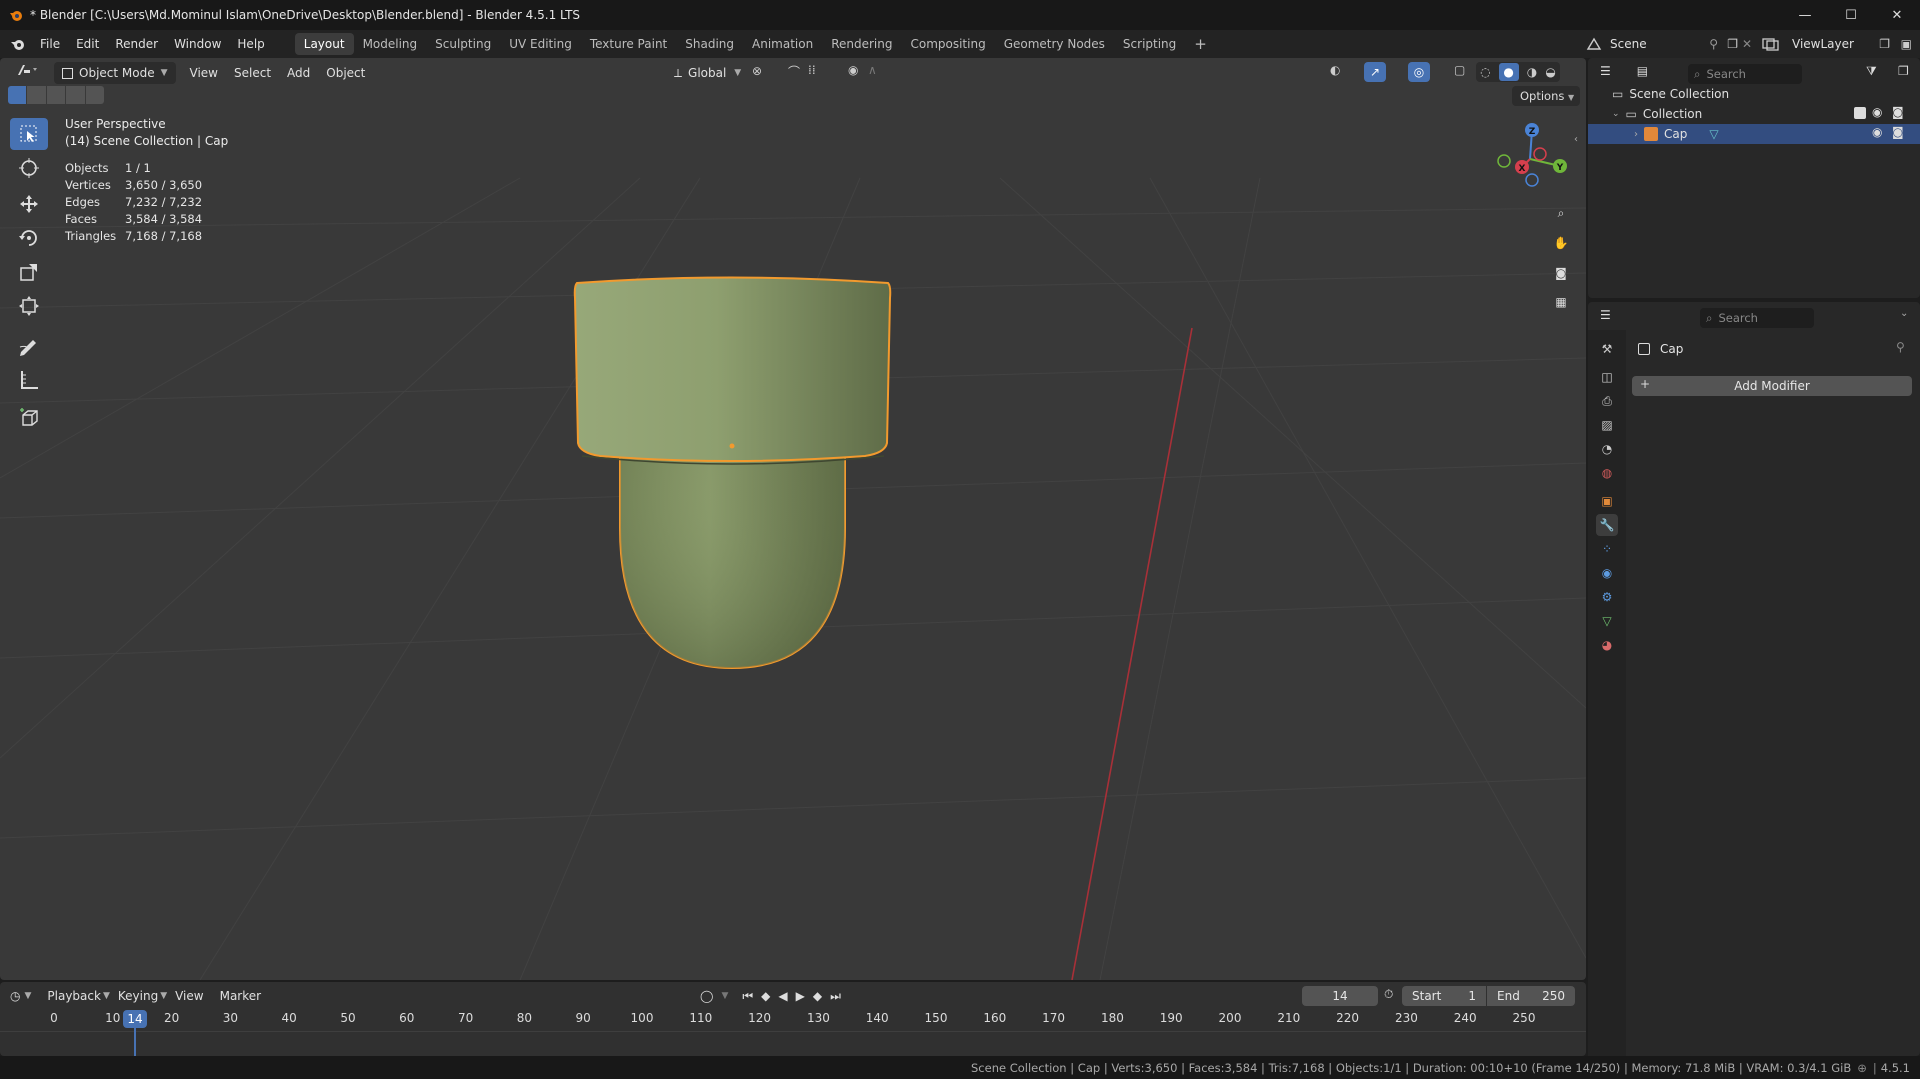 Image resolution: width=1920 pixels, height=1079 pixels. Describe the element at coordinates (29, 272) in the screenshot. I see `scale-tool` at that location.